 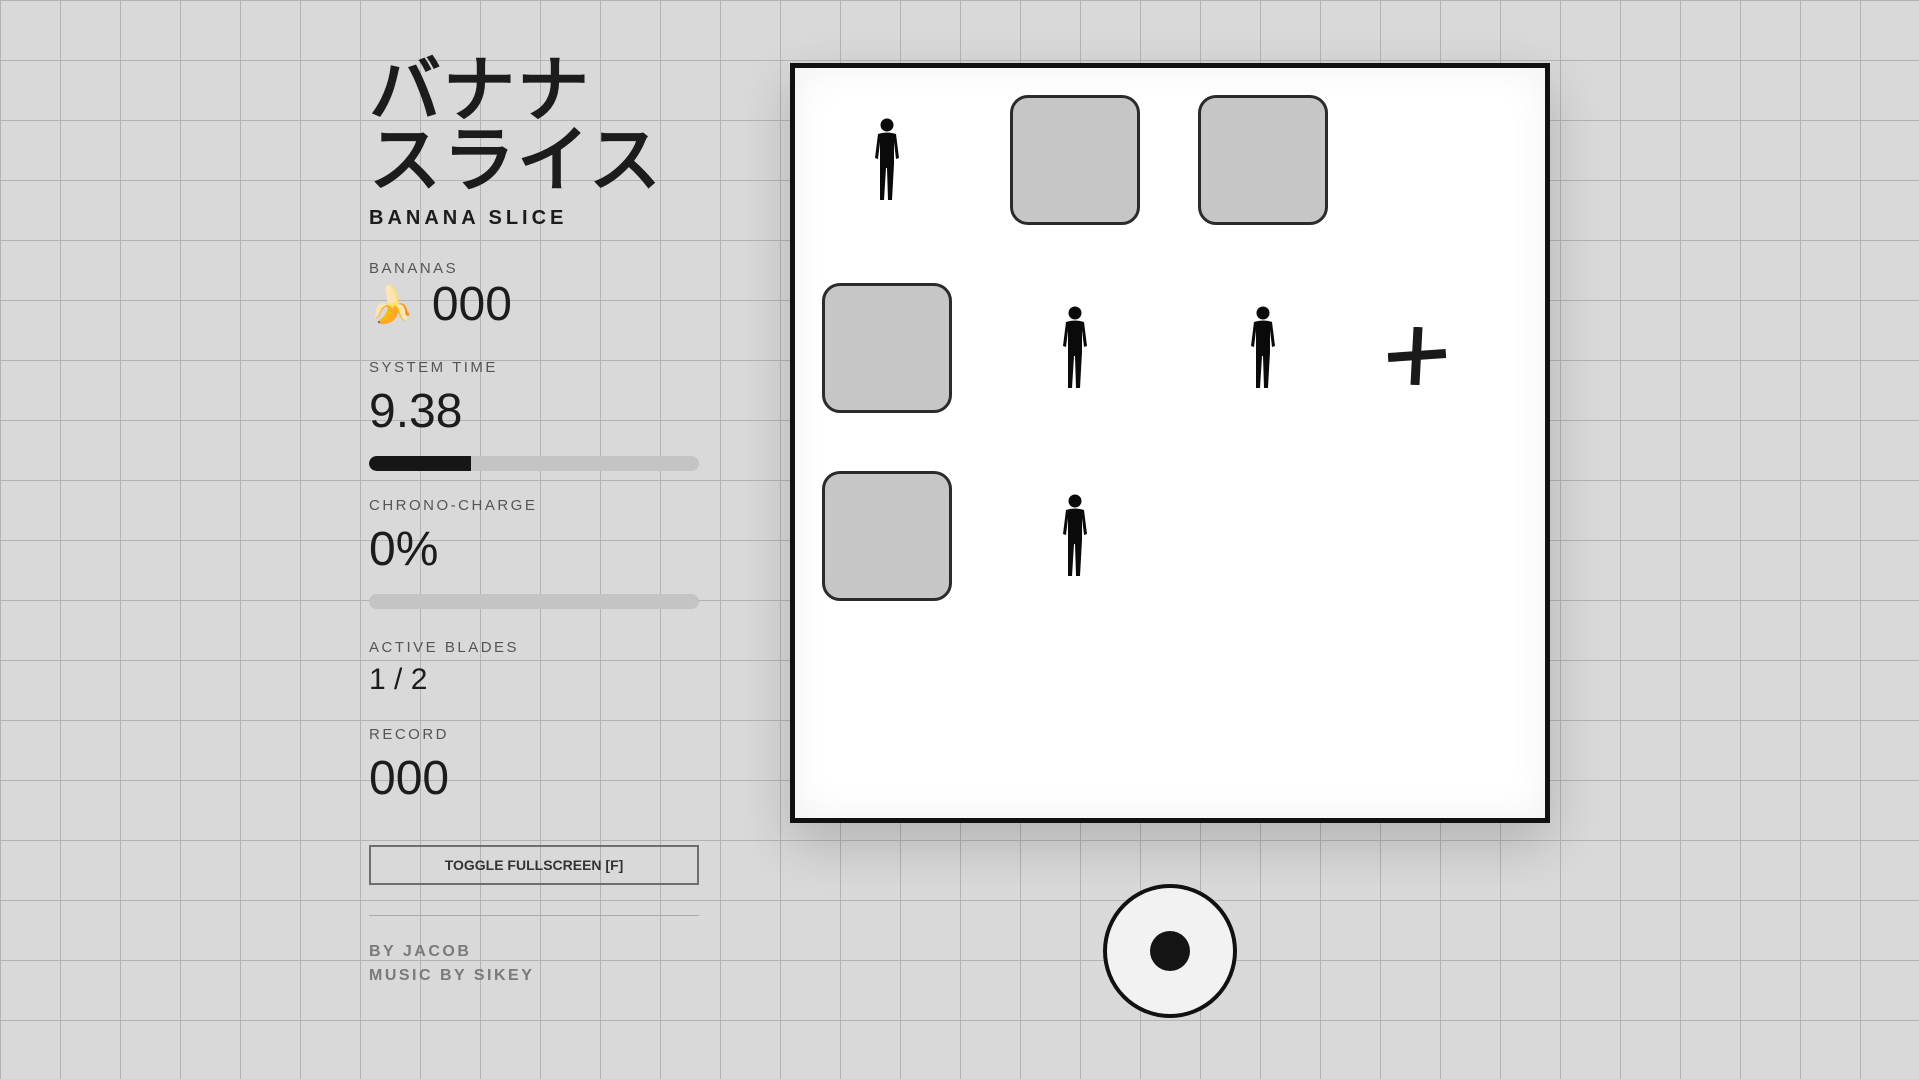 What do you see at coordinates (534, 305) in the screenshot?
I see `bananas-row: 🍌 000` at bounding box center [534, 305].